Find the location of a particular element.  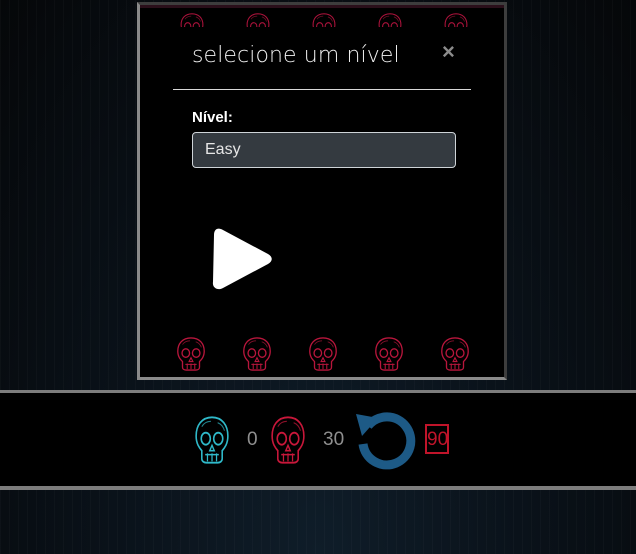

board-top-edge is located at coordinates (322, 6).